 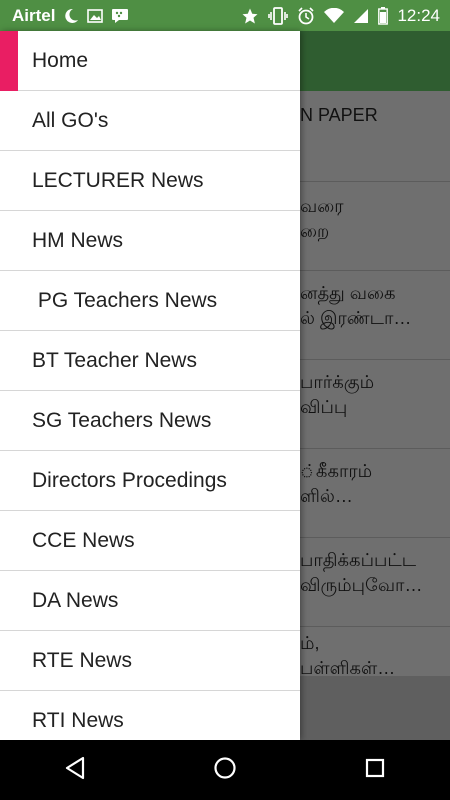 What do you see at coordinates (78, 720) in the screenshot?
I see `menu-item-label: RTI News` at bounding box center [78, 720].